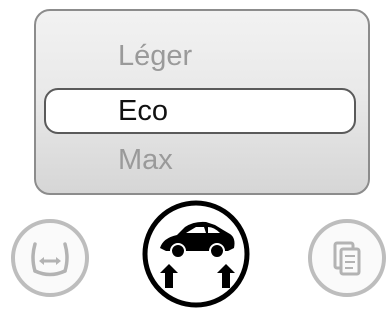  I want to click on tire-pressure-icon, so click(50, 258).